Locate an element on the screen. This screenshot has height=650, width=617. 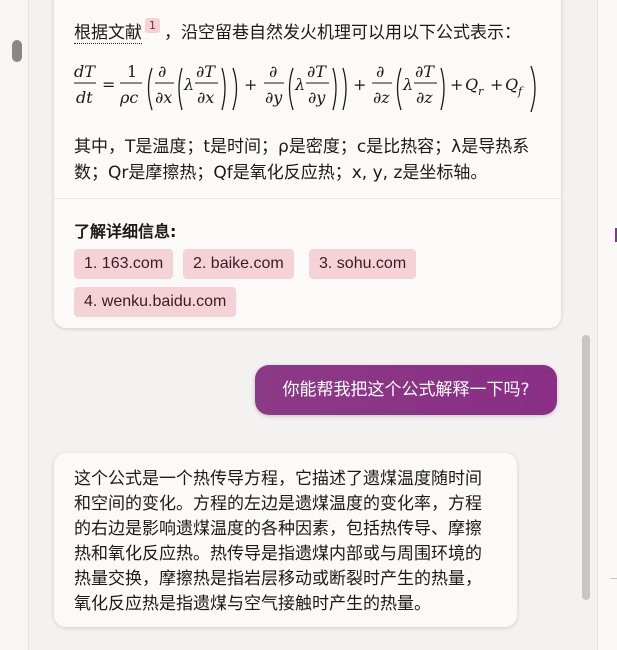
formula-partial-3: ∂ is located at coordinates (380, 71).